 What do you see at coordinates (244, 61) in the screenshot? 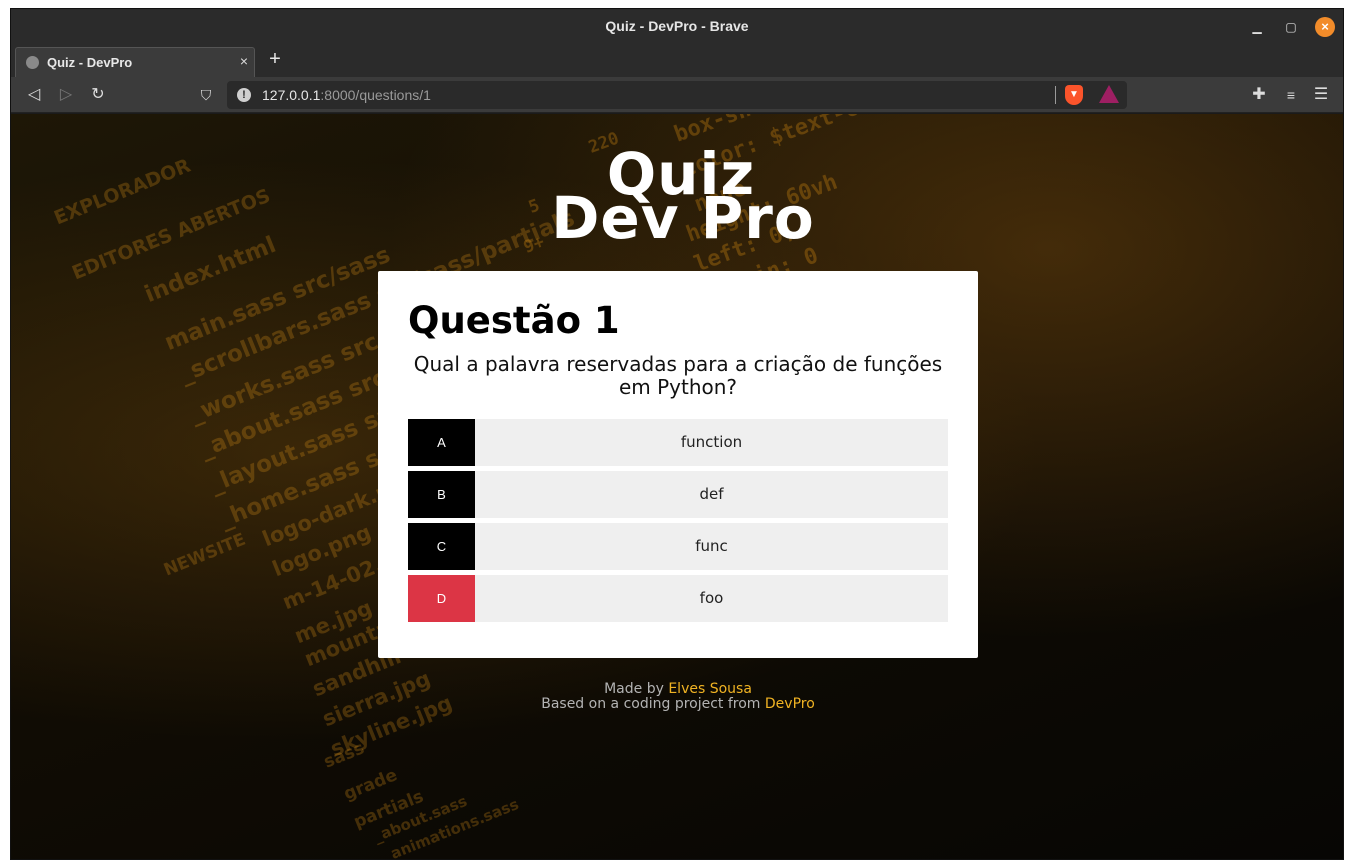
I see `tab-close-icon: ×` at bounding box center [244, 61].